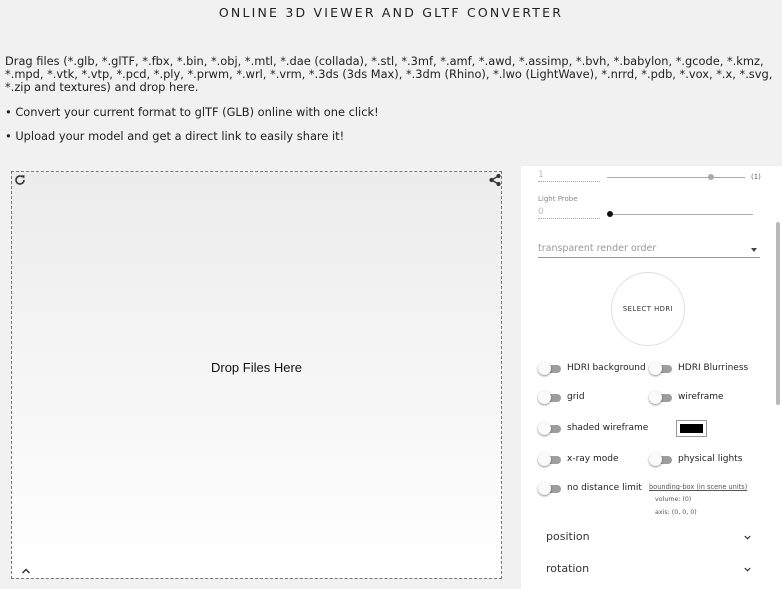 Image resolution: width=782 pixels, height=589 pixels. I want to click on wireframe-label: wireframe, so click(701, 397).